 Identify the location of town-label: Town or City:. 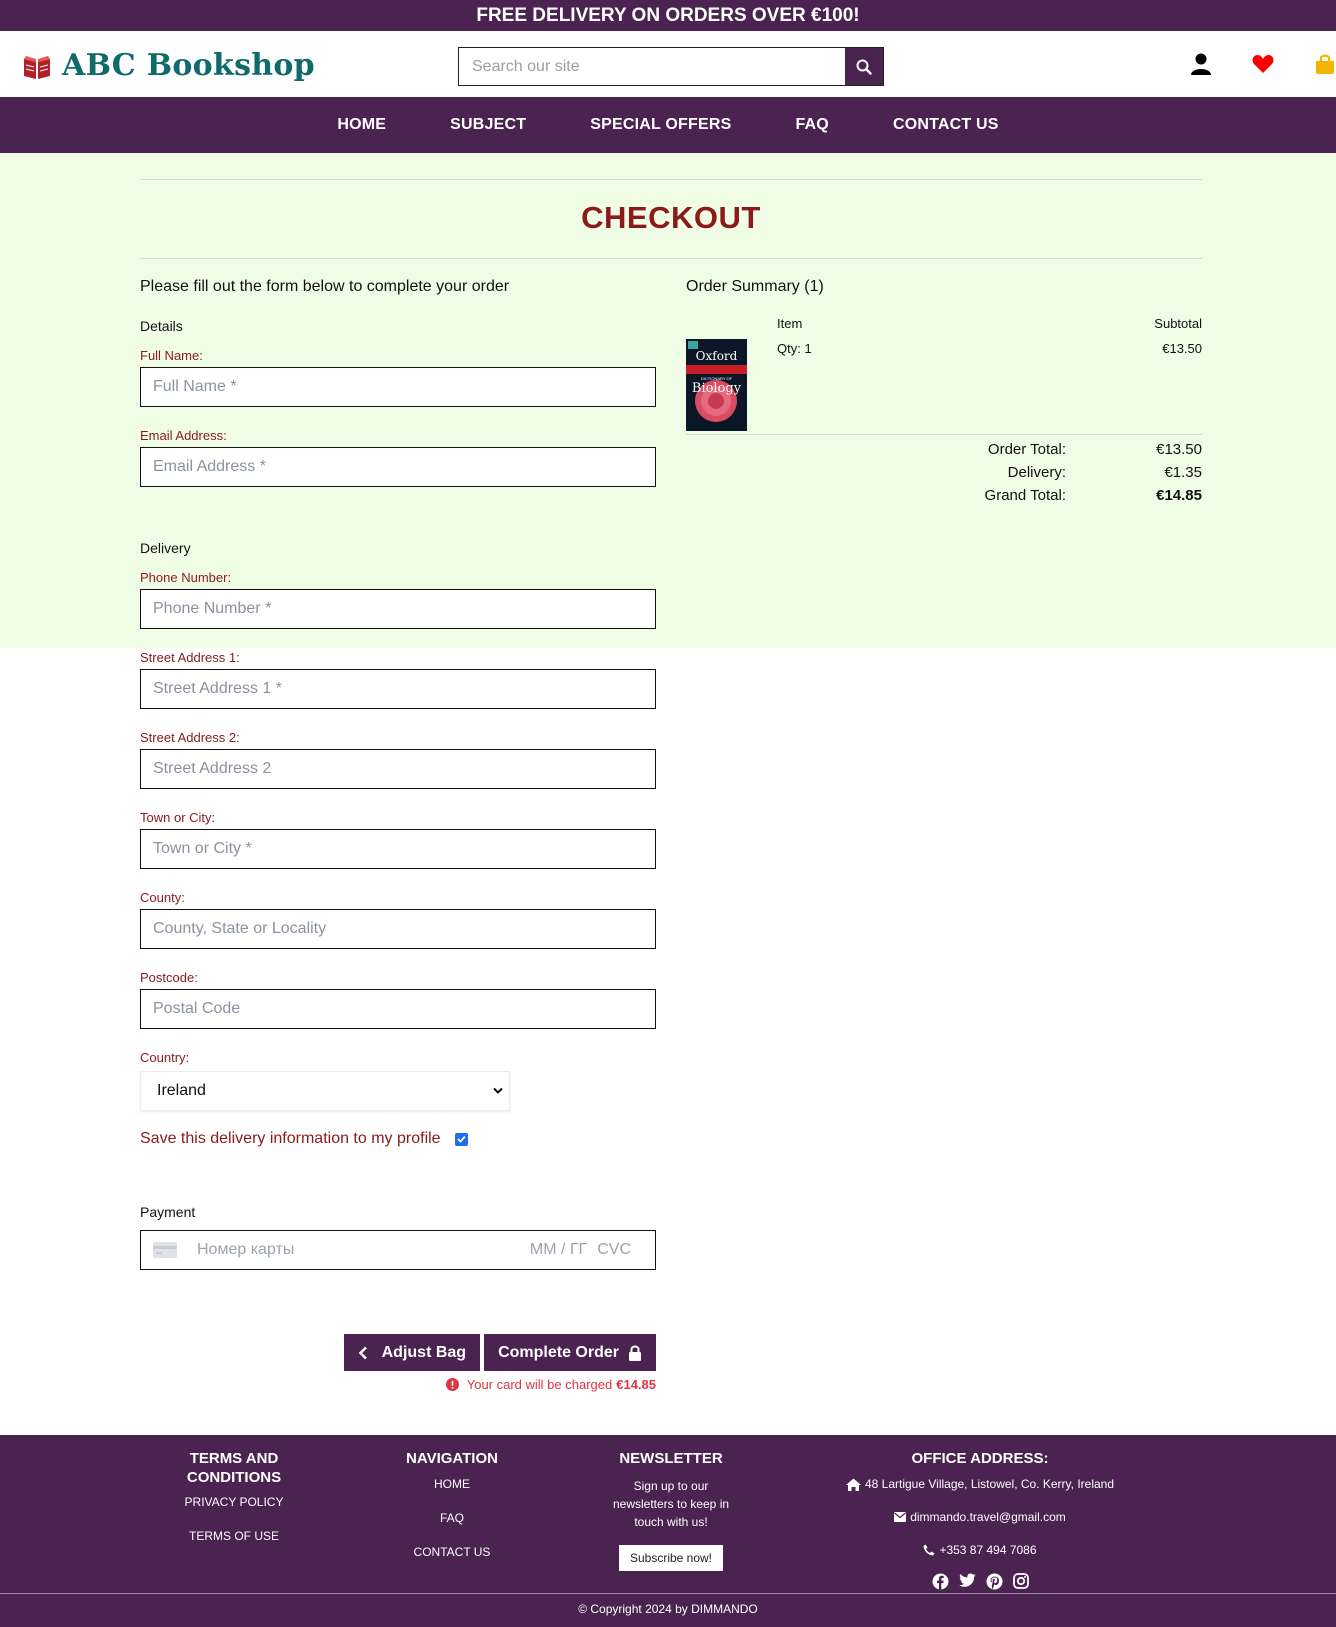
(178, 817).